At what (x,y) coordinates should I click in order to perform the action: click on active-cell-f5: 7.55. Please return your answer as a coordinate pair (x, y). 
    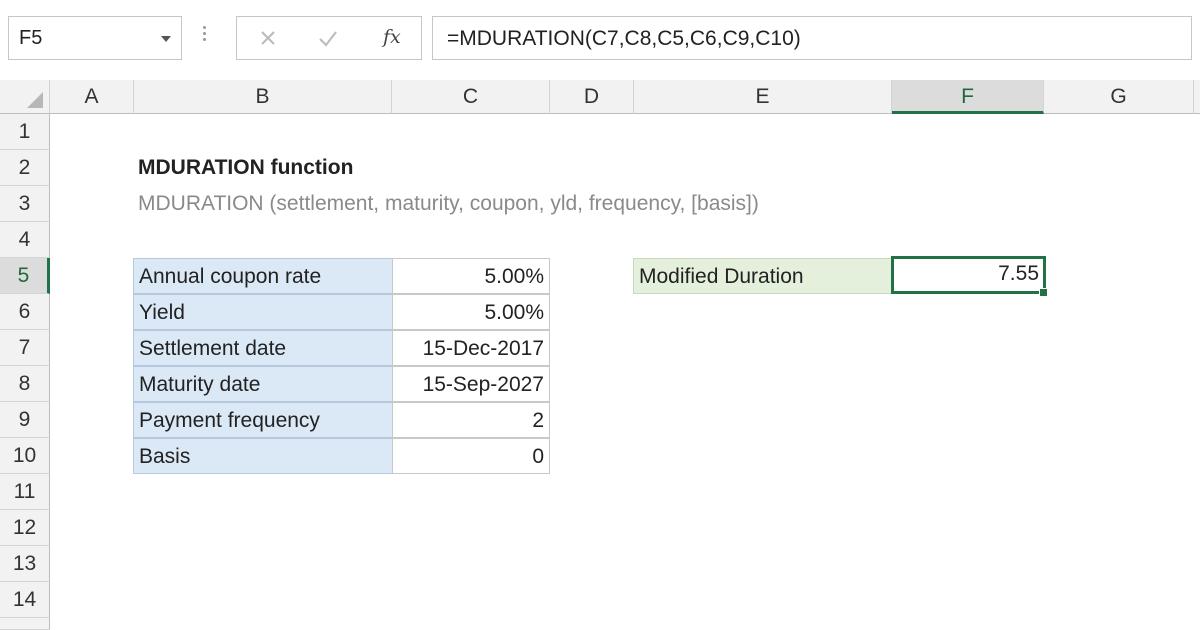
    Looking at the image, I should click on (968, 275).